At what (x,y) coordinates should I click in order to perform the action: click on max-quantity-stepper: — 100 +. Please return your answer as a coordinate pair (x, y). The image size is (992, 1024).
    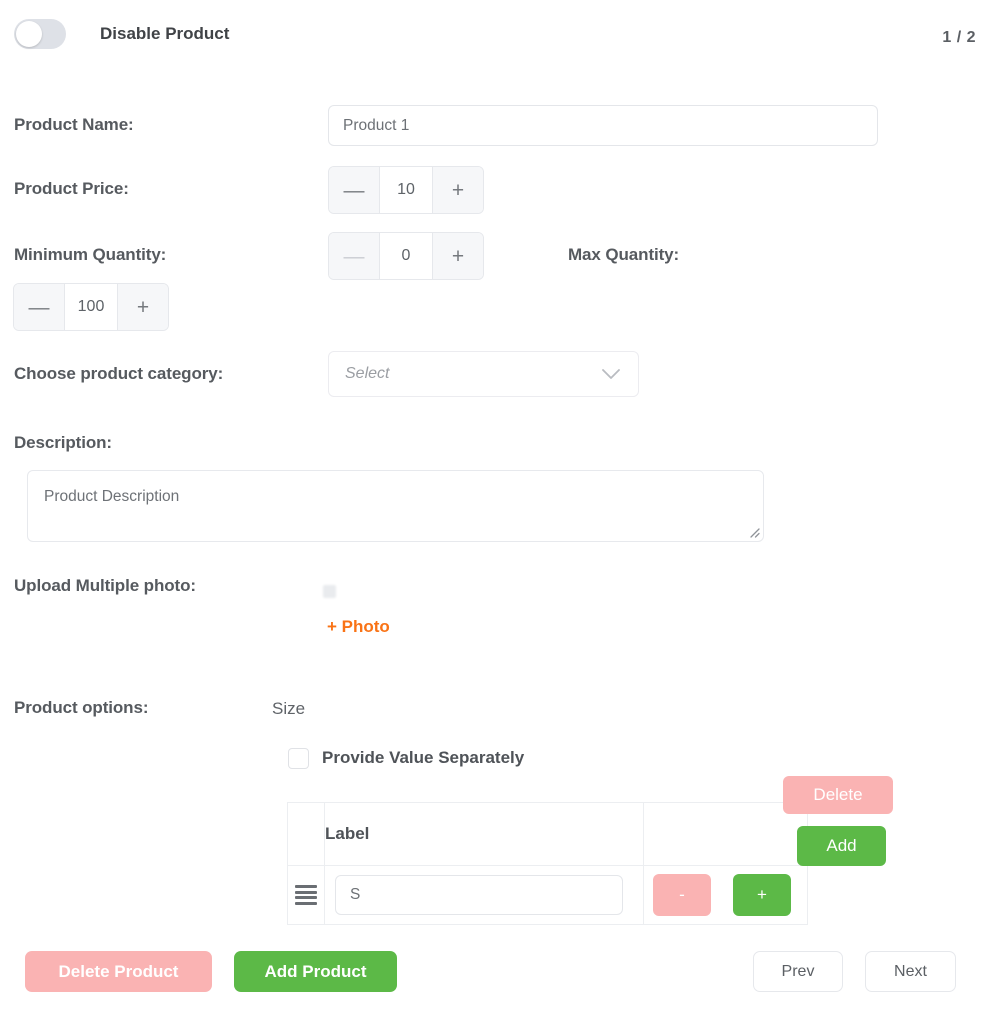
    Looking at the image, I should click on (91, 307).